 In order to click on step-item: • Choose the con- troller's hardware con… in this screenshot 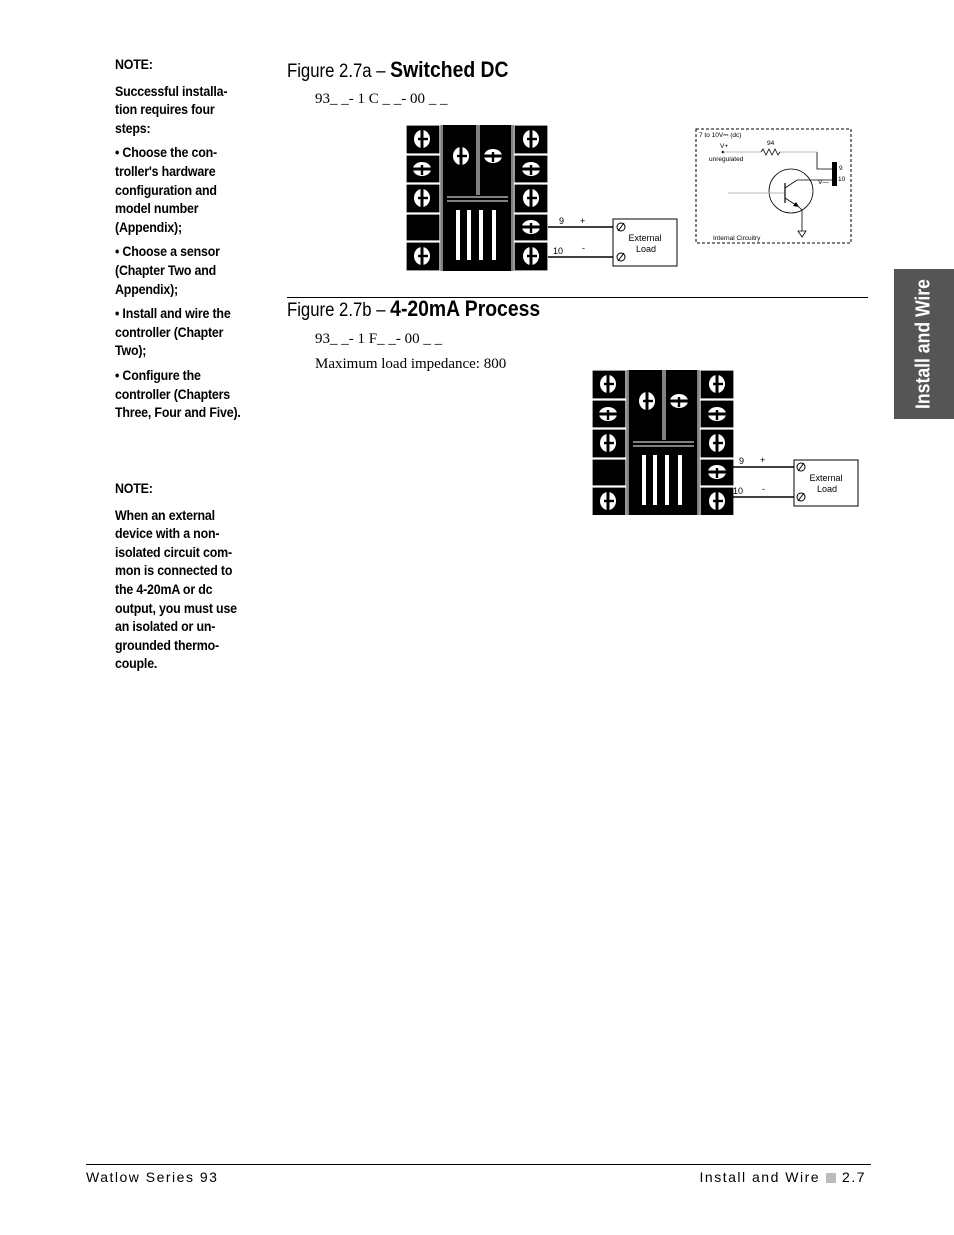, I will do `click(166, 190)`.